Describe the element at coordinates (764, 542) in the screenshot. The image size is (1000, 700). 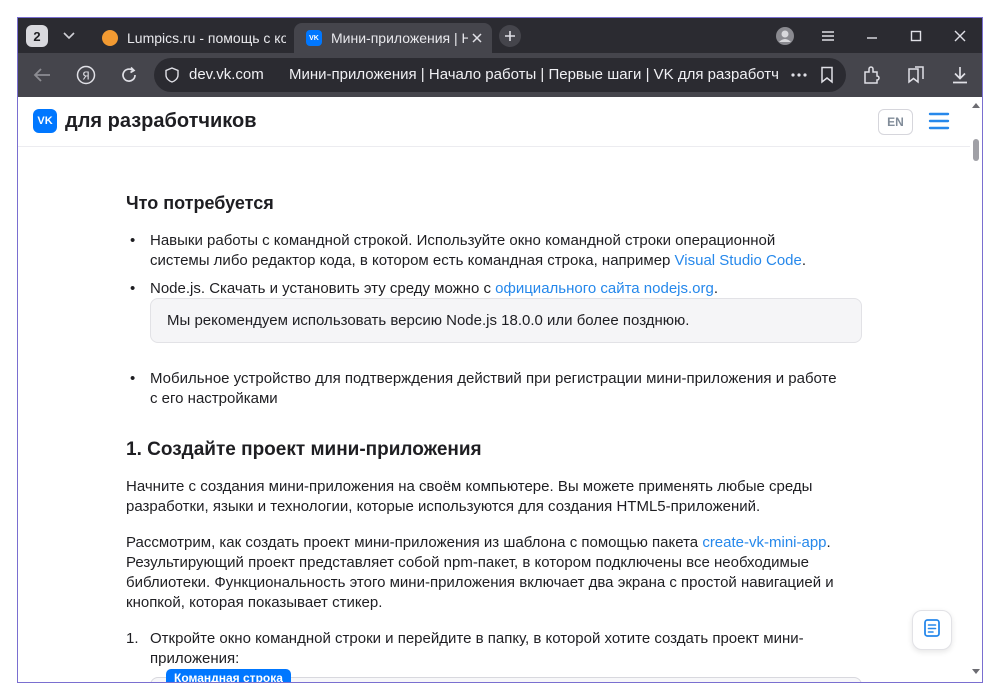
I see `create-vk-mini-app-link: create-vk-mini-app` at that location.